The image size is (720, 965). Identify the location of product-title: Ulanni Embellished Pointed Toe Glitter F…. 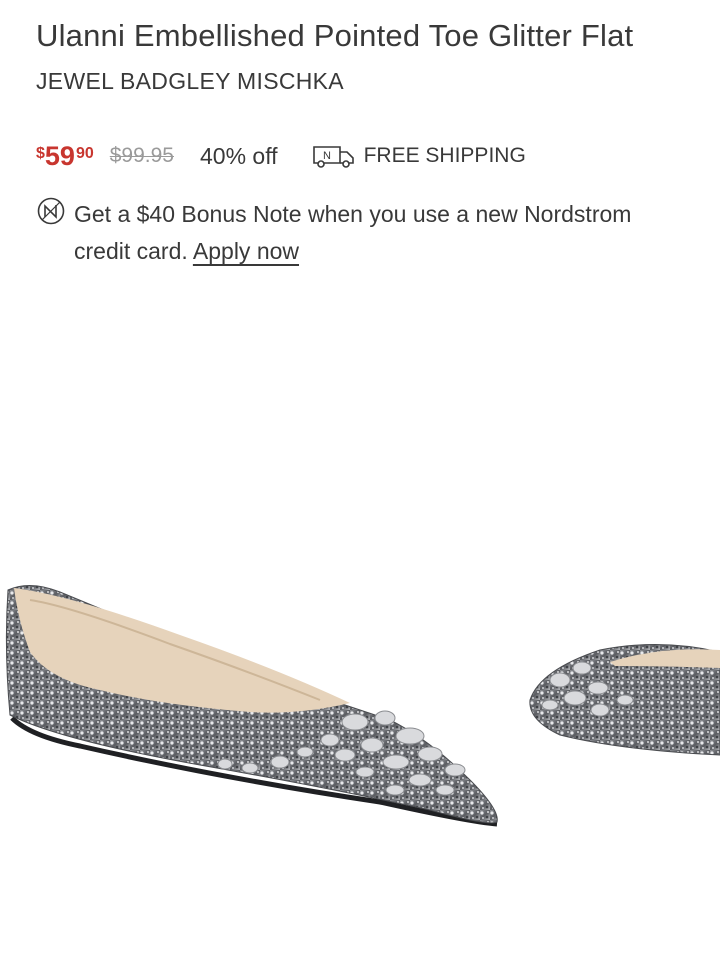
(335, 35).